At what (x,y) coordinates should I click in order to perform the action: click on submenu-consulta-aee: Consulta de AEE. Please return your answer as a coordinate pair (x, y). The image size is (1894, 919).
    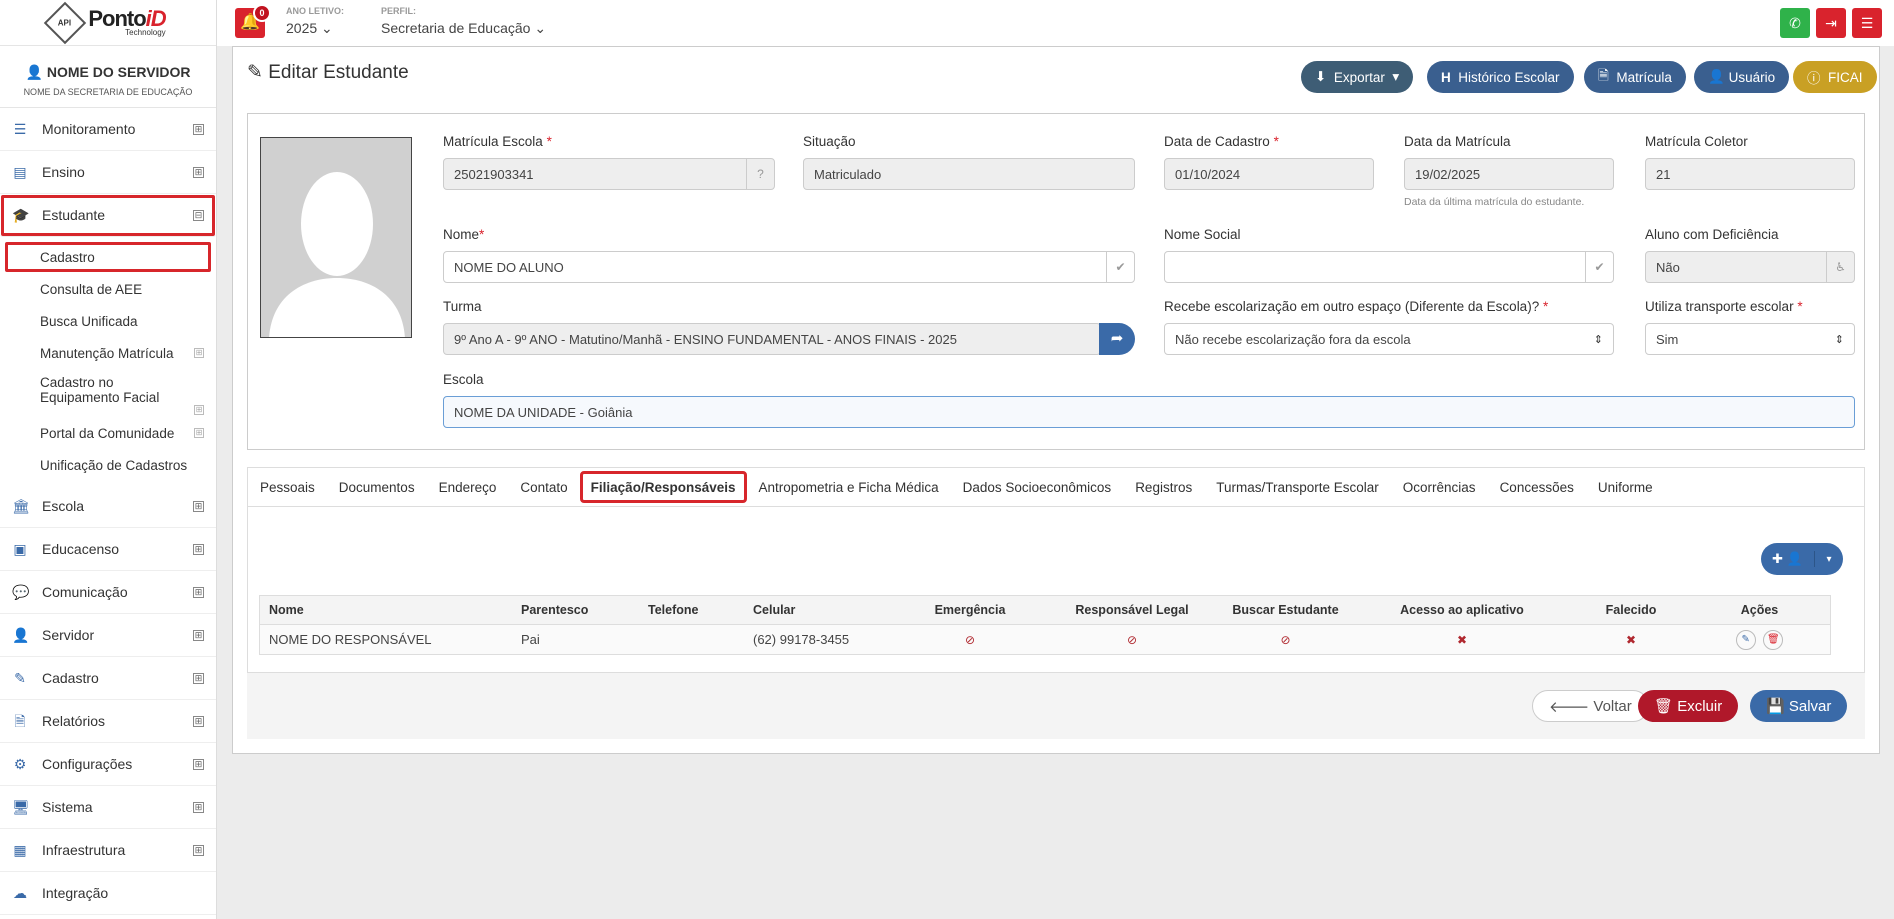
    Looking at the image, I should click on (108, 289).